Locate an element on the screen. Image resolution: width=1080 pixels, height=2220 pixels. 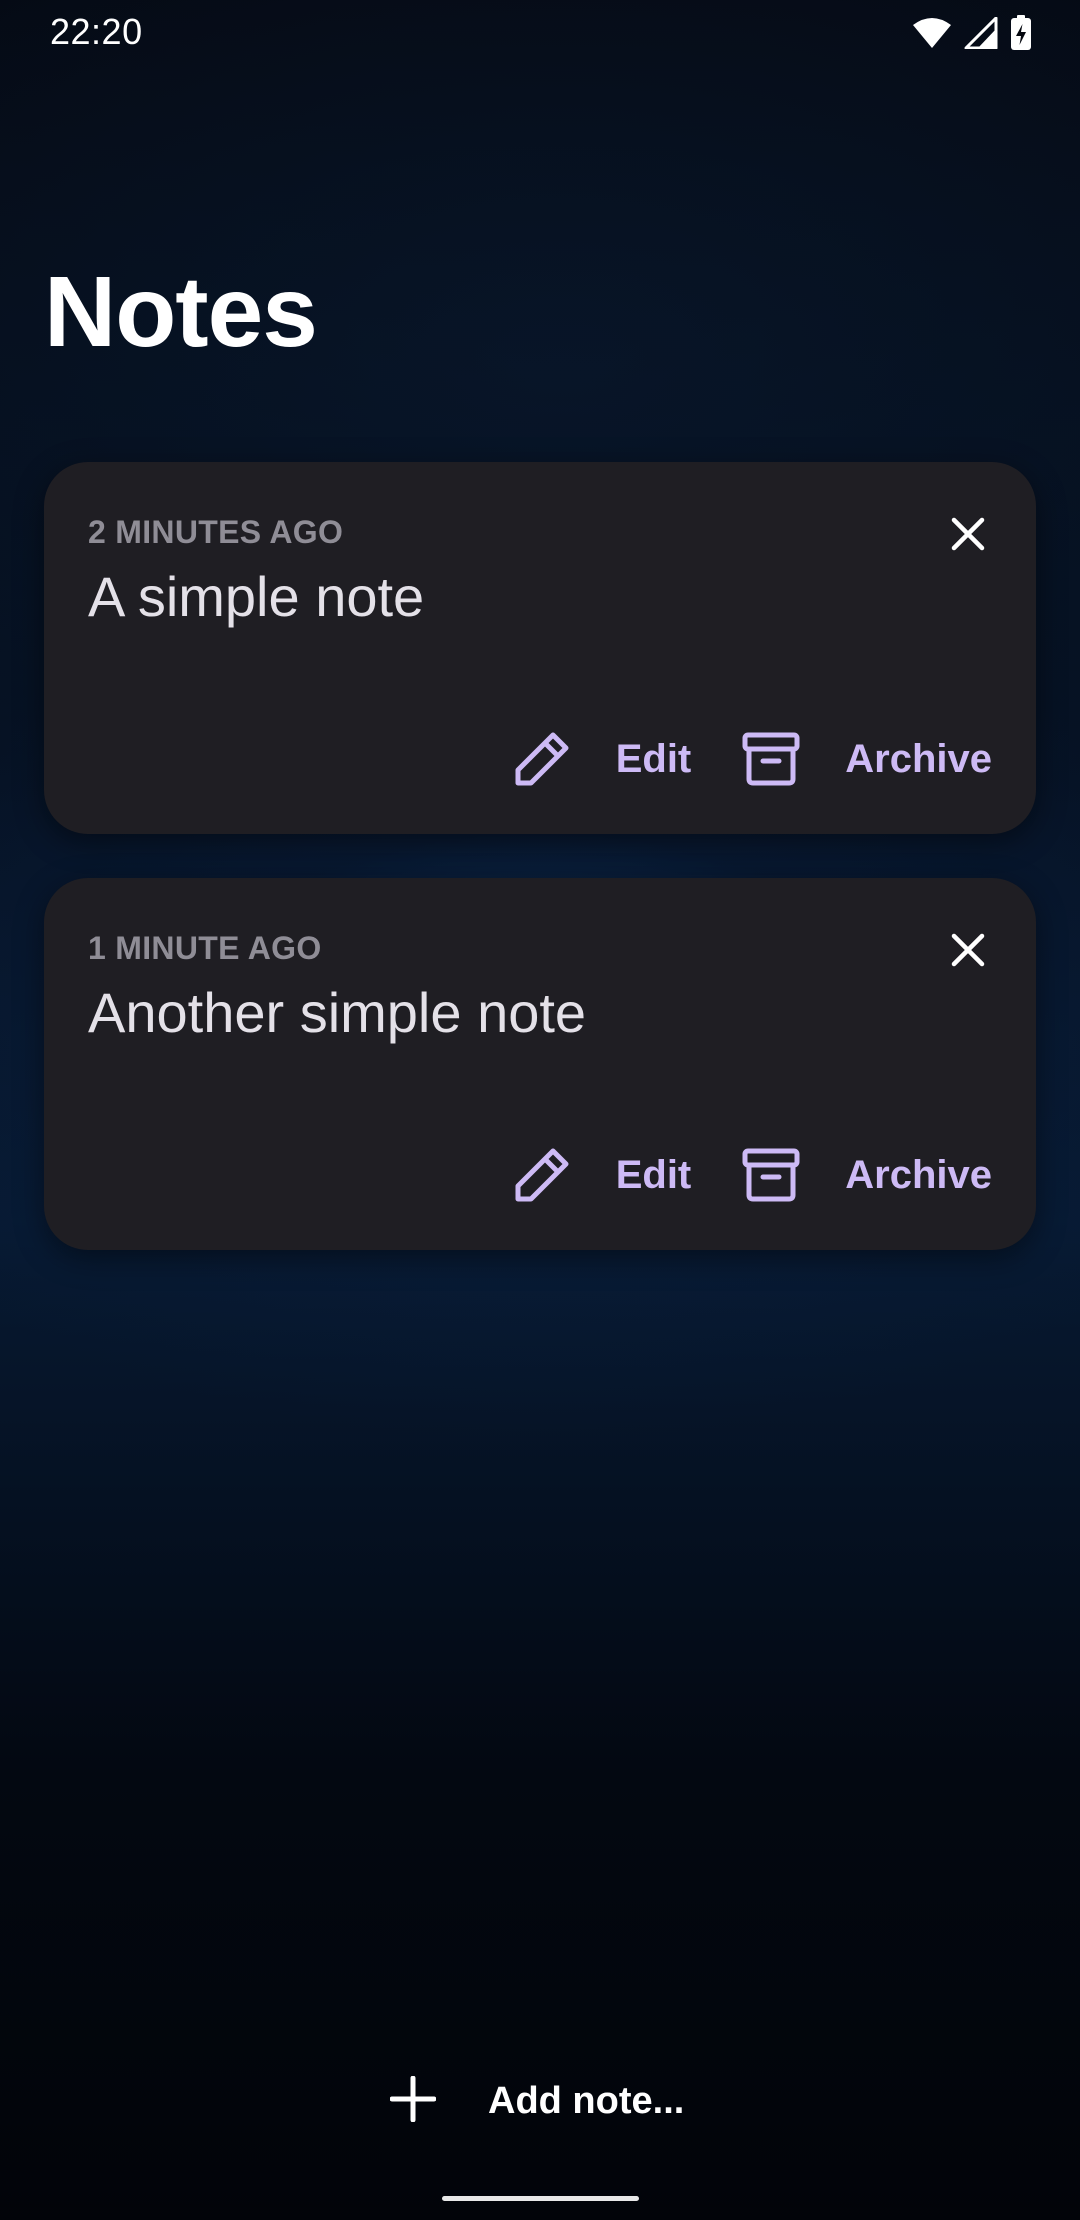
status-time: 22:20 is located at coordinates (96, 31).